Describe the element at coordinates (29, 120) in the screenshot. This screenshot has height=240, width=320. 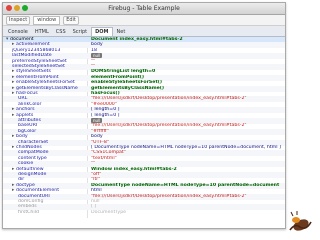
I see `dom-property-label: attributes` at that location.